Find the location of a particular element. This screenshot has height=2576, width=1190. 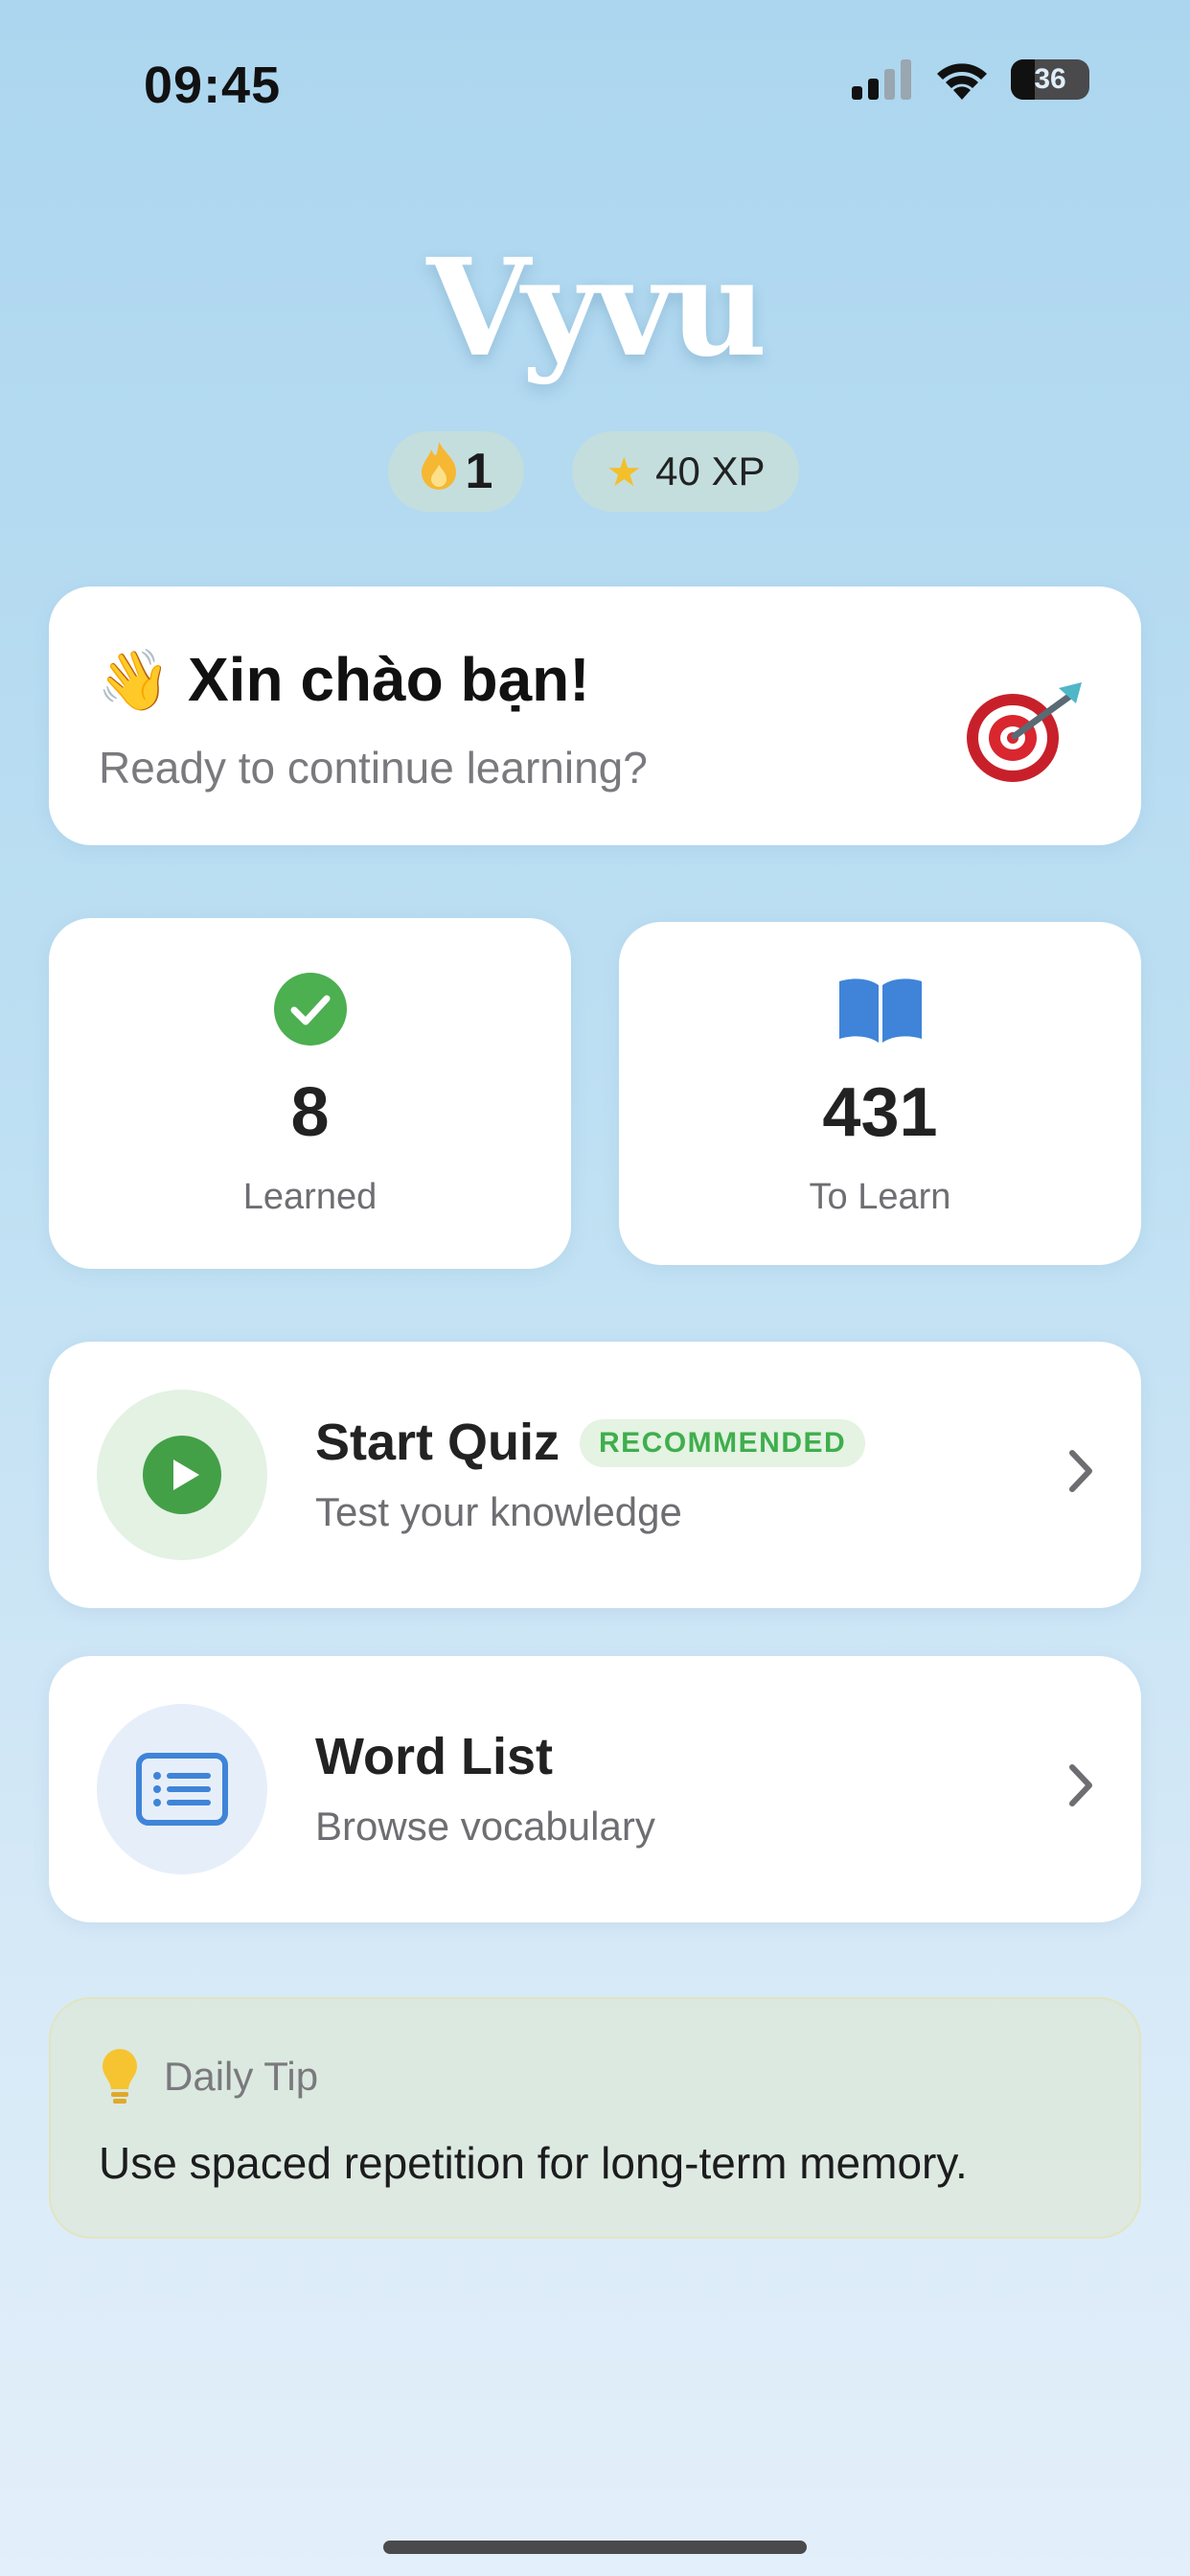

list-icon is located at coordinates (182, 1789).